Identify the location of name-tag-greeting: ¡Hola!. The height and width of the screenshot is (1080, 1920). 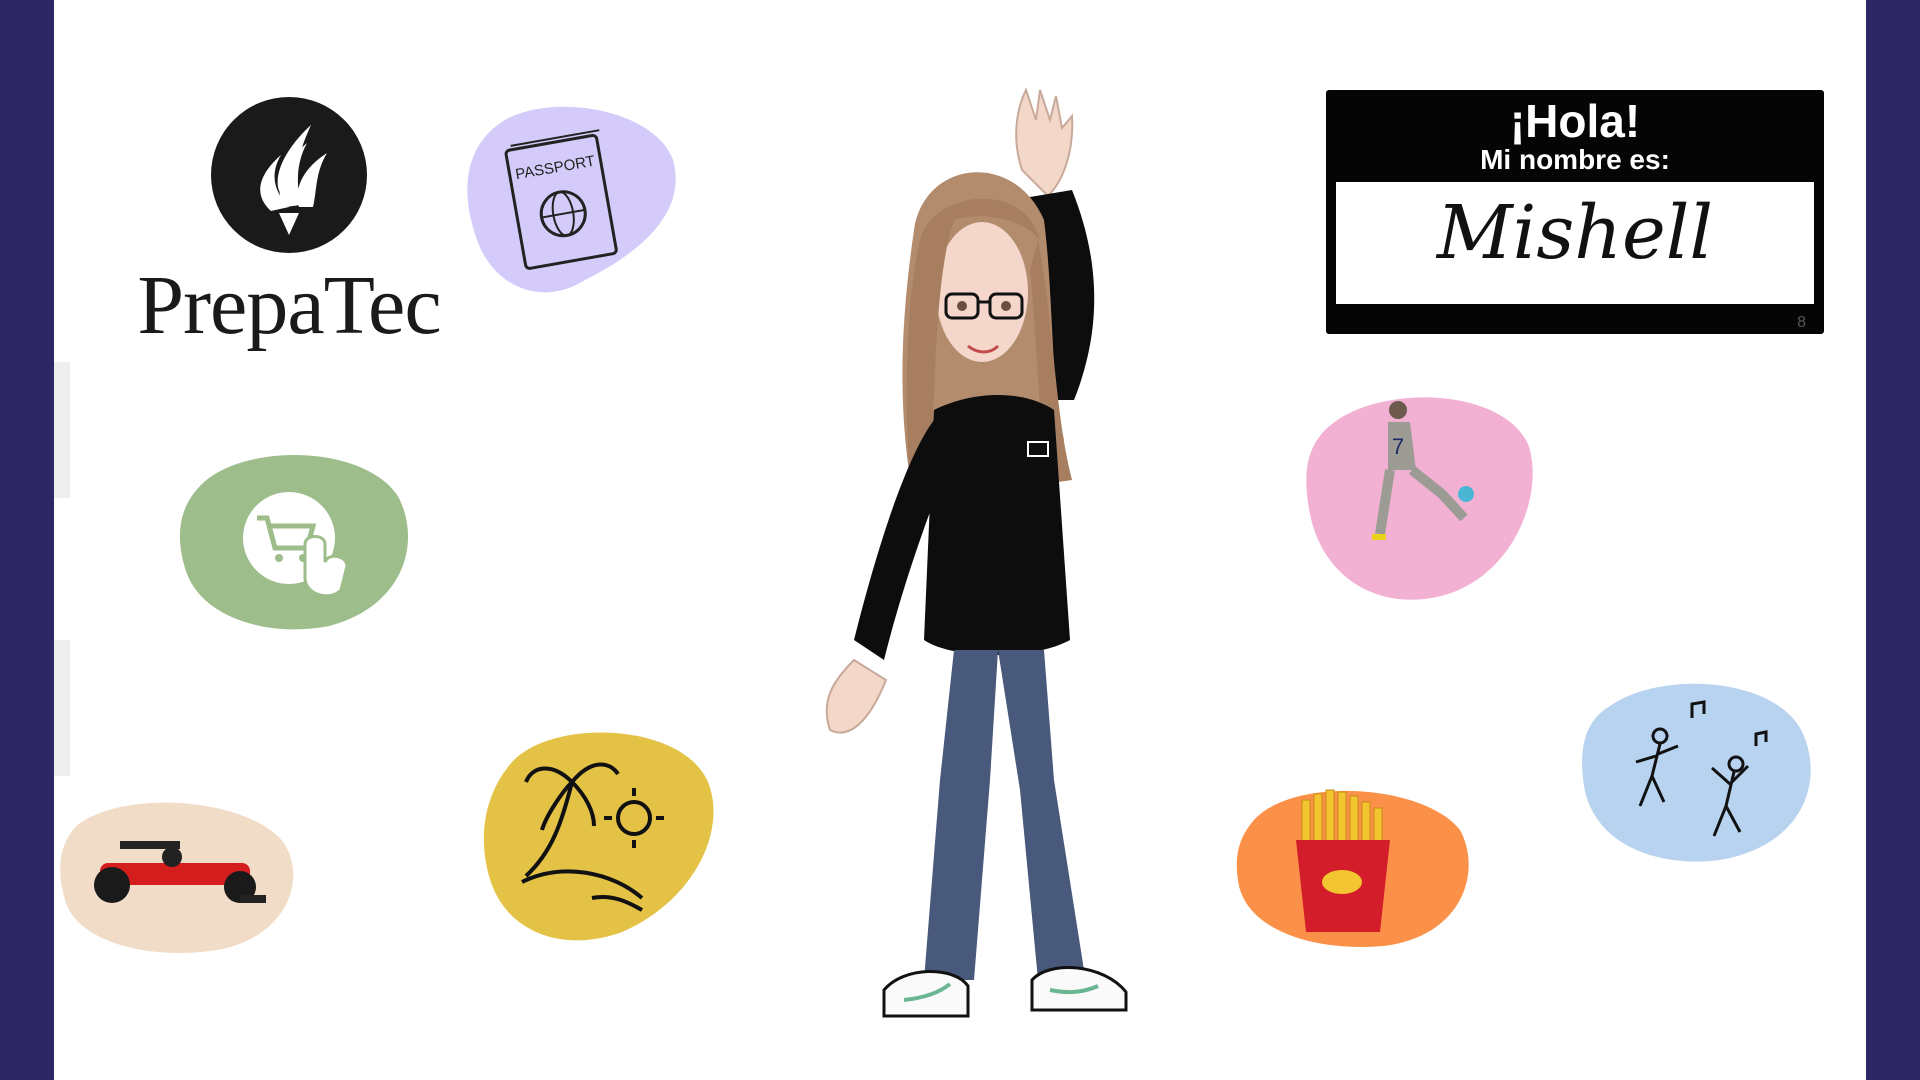
(1575, 121).